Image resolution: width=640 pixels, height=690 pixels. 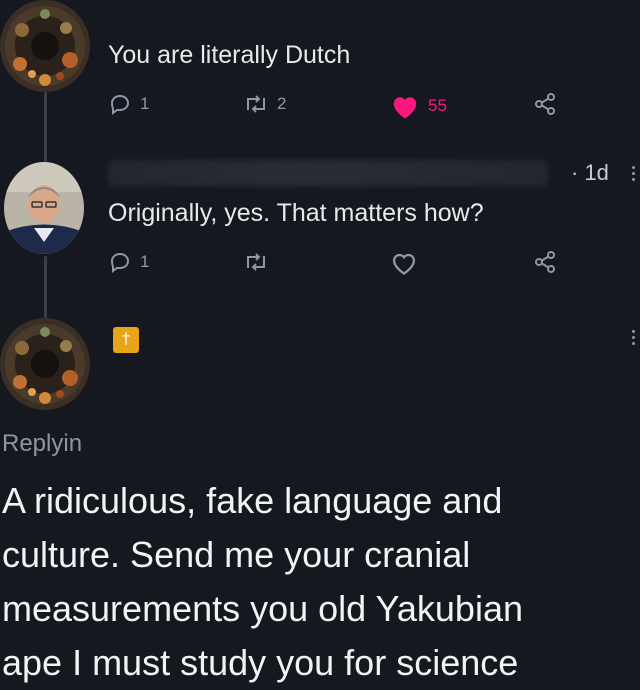 I want to click on like-count: 55, so click(x=437, y=105).